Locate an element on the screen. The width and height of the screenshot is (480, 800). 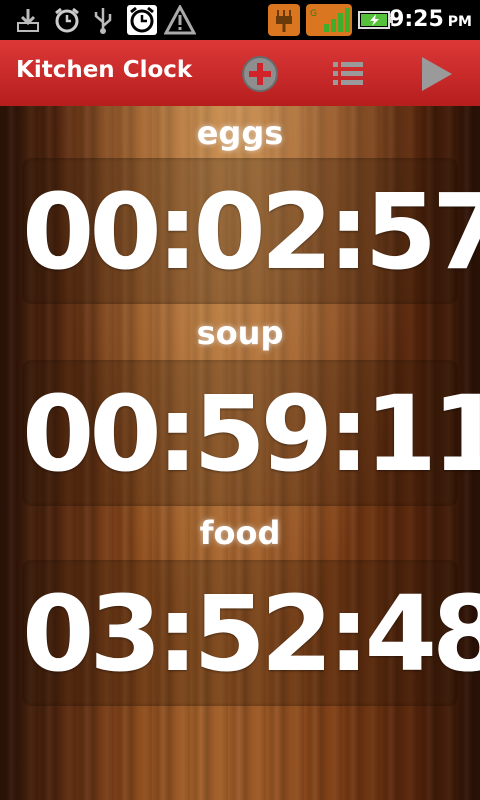
timer-label-eggs: eggs is located at coordinates (240, 133).